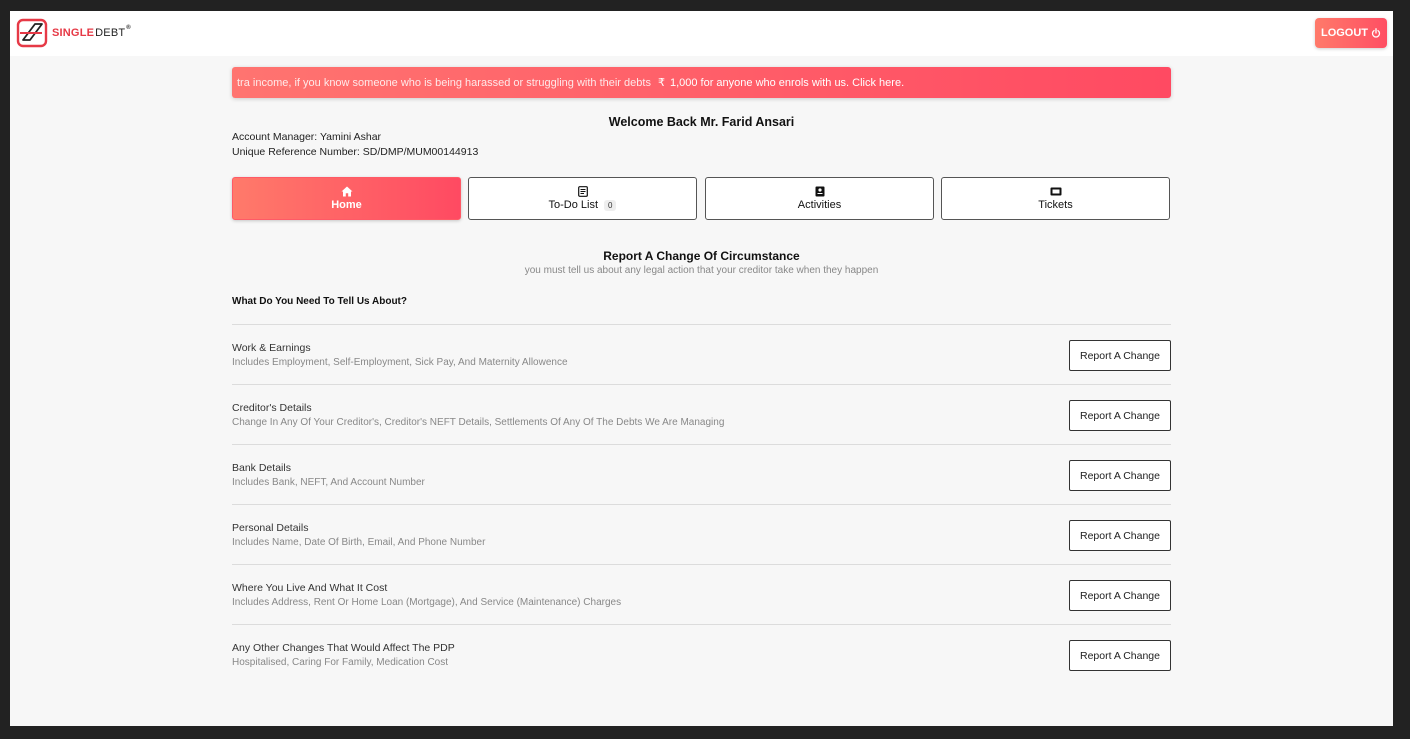  Describe the element at coordinates (1376, 33) in the screenshot. I see `power-icon` at that location.